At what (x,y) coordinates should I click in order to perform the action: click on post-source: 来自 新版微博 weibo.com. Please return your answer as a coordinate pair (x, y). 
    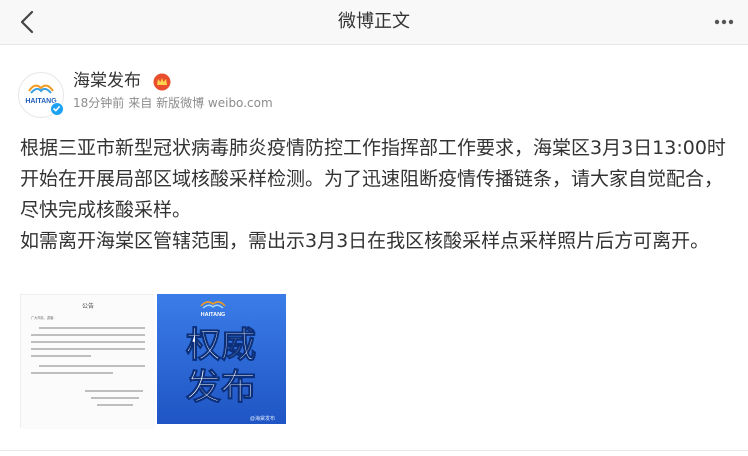
    Looking at the image, I should click on (200, 103).